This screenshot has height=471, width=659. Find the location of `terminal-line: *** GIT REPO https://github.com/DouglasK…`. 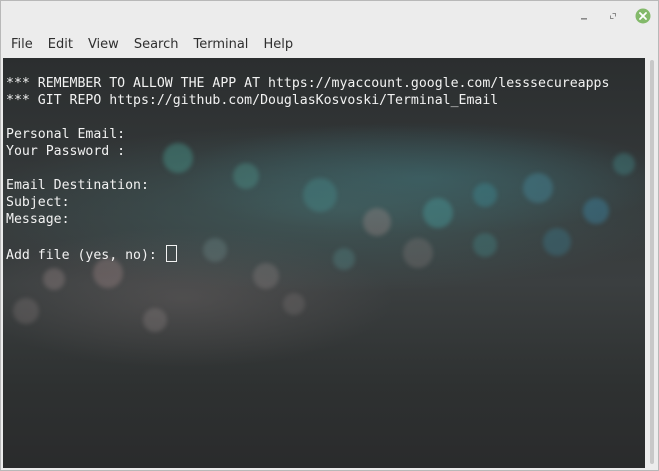

terminal-line: *** GIT REPO https://github.com/DouglasK… is located at coordinates (252, 100).